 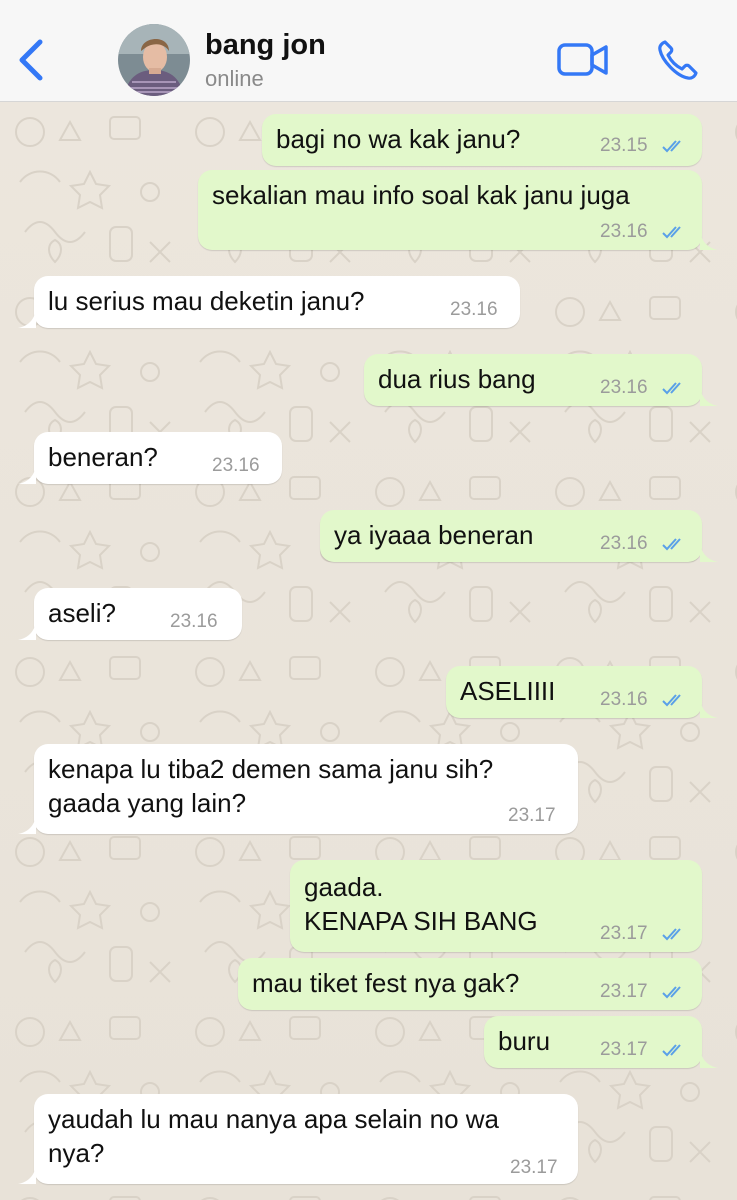 I want to click on message-text: dua rius bang, so click(x=457, y=379).